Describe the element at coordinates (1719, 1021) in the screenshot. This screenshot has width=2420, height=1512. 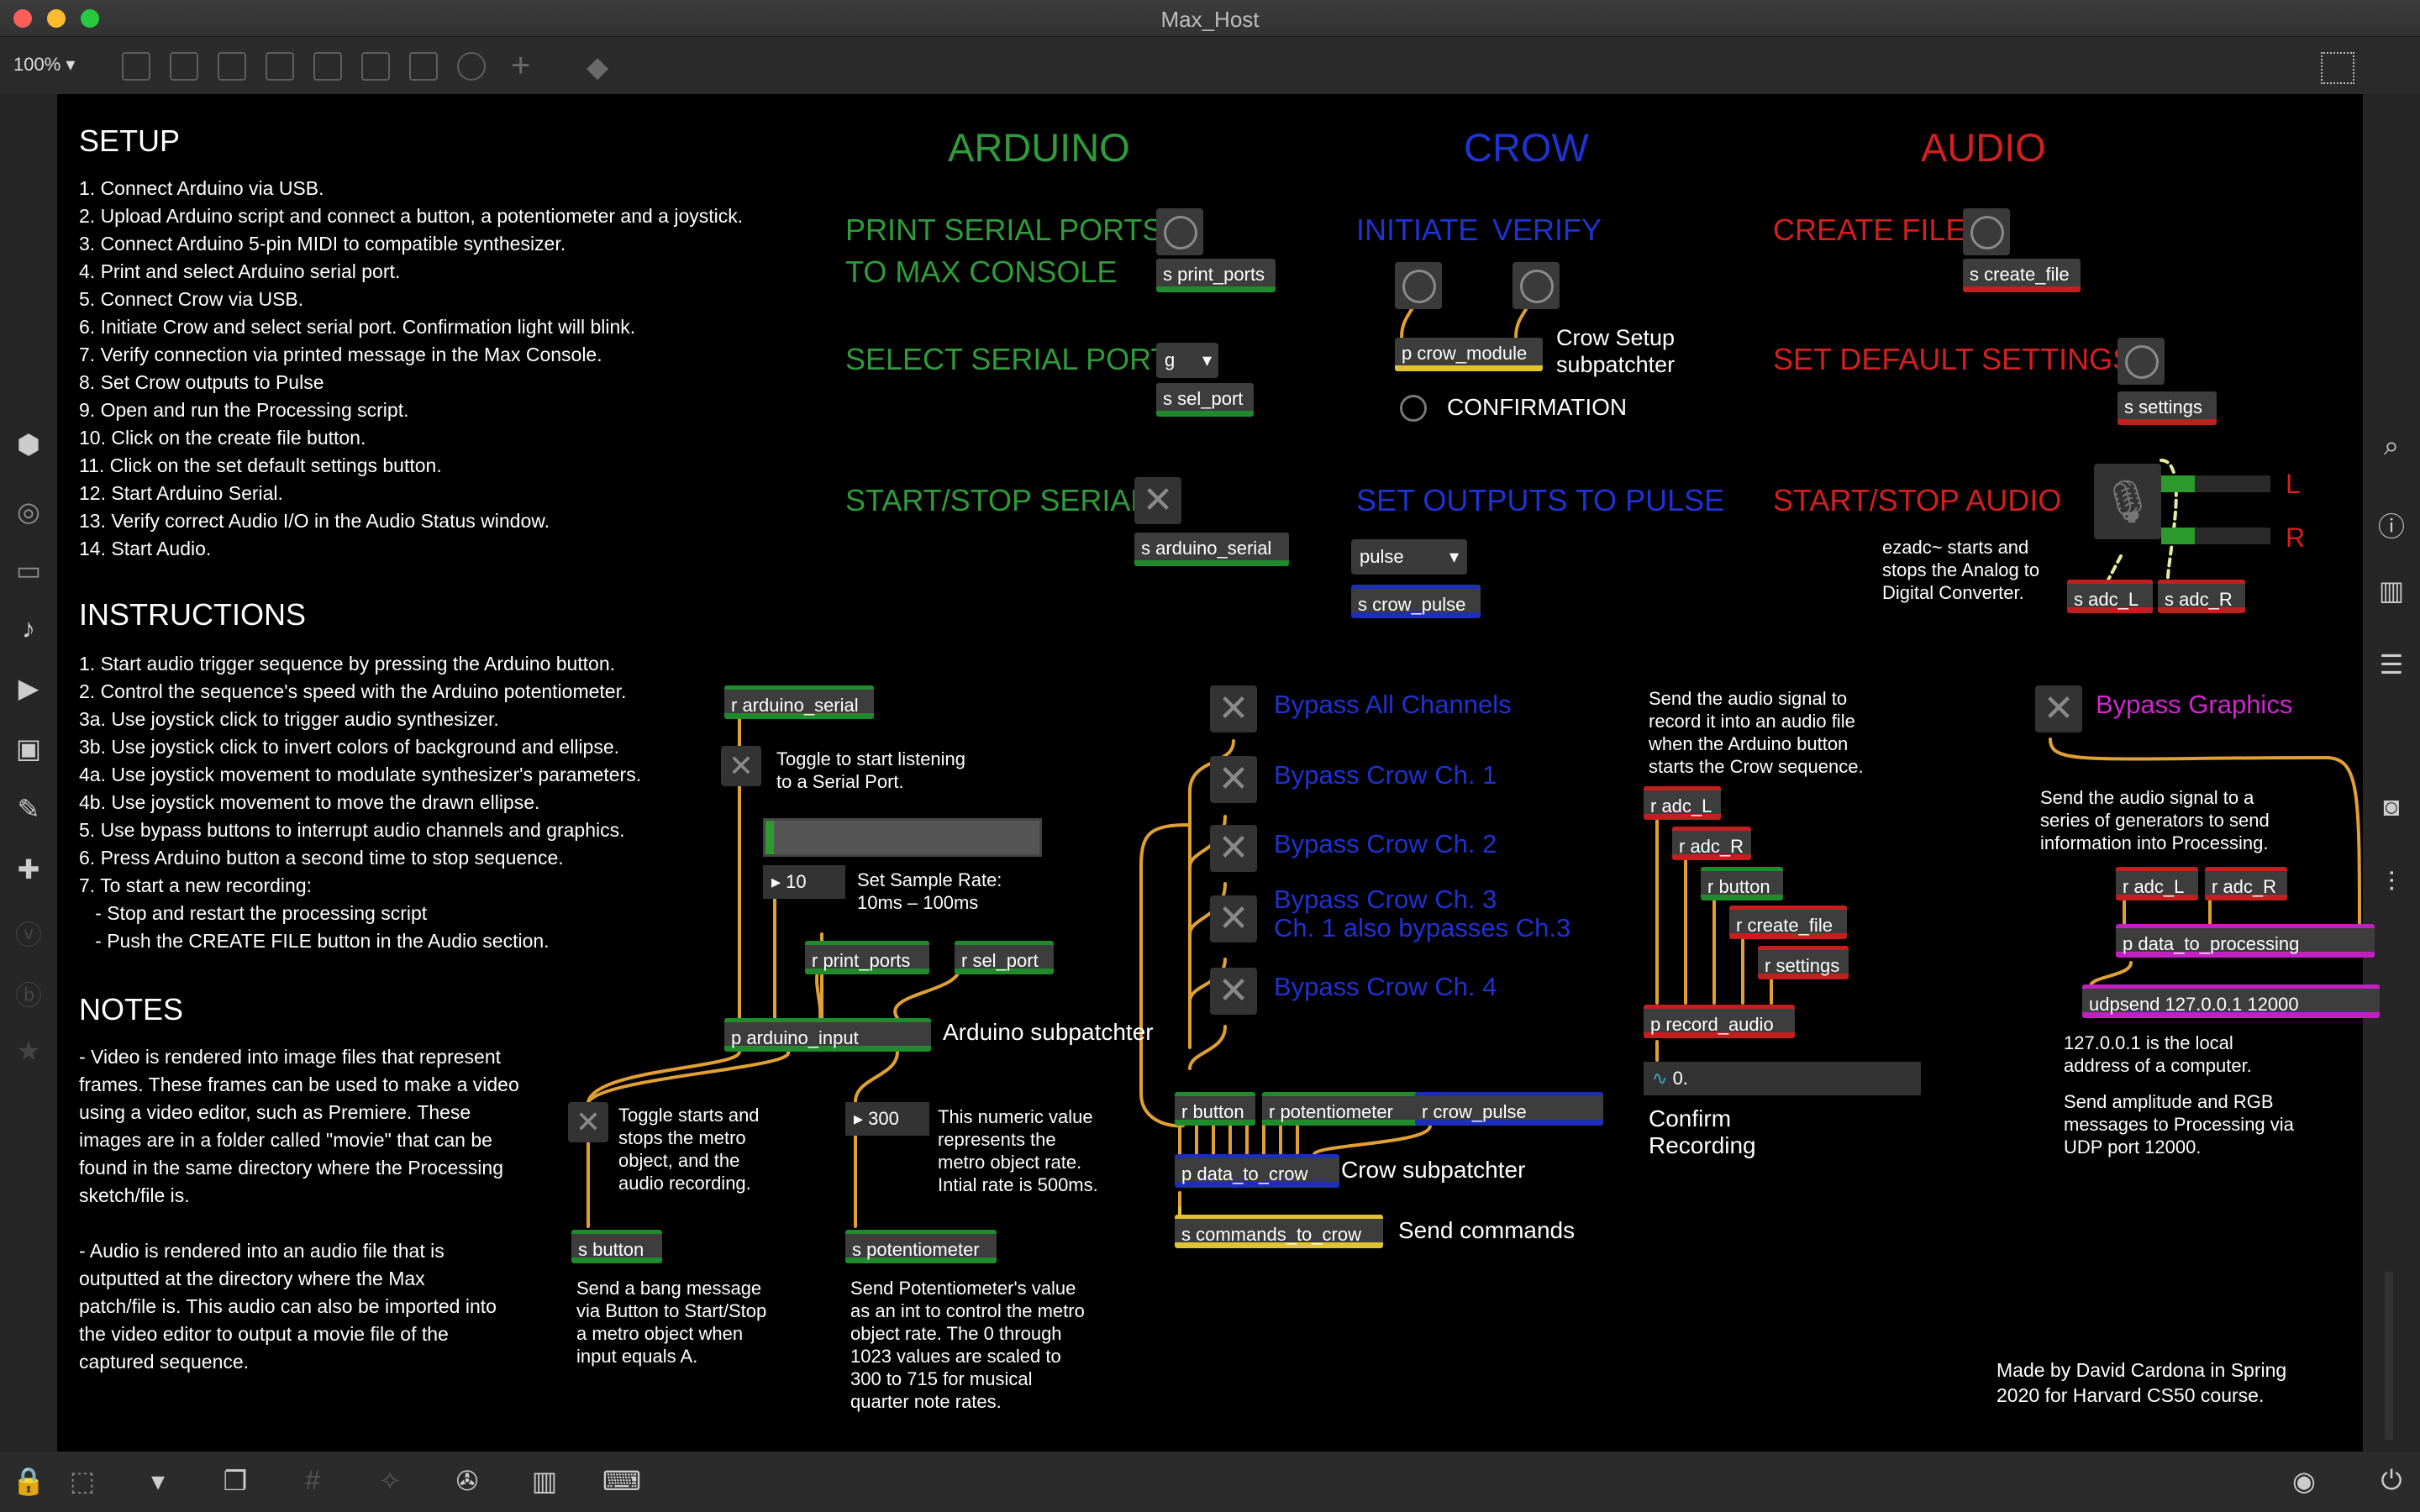
I see `p-record-audio-object: p record_audio` at that location.